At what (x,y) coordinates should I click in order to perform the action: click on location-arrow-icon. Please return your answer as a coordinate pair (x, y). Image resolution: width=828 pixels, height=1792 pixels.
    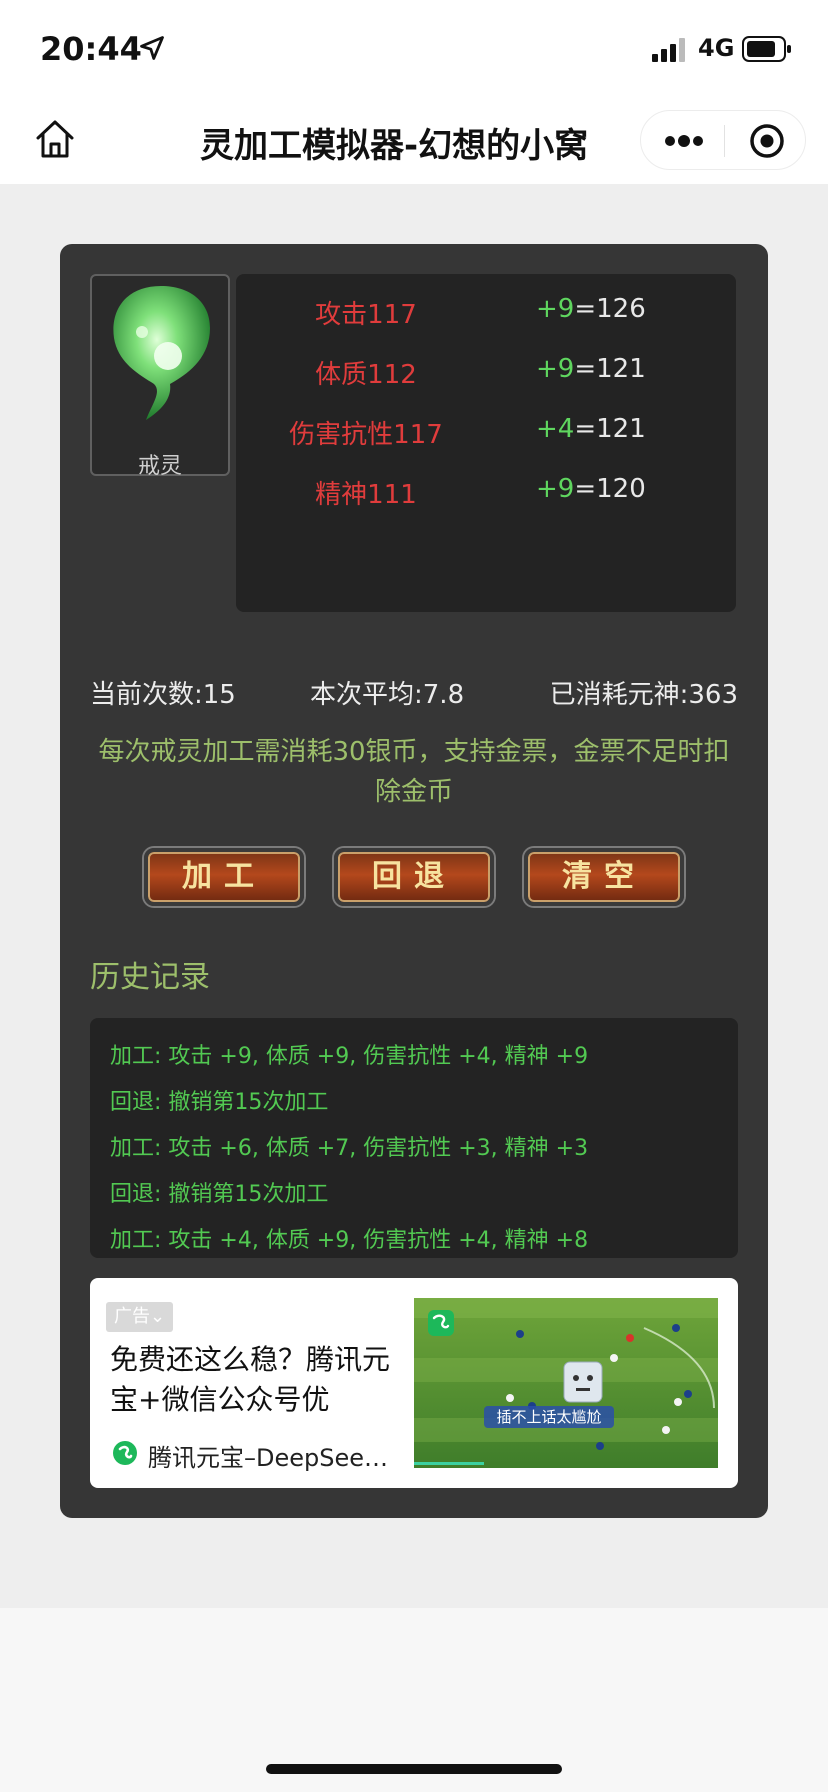
    Looking at the image, I should click on (152, 48).